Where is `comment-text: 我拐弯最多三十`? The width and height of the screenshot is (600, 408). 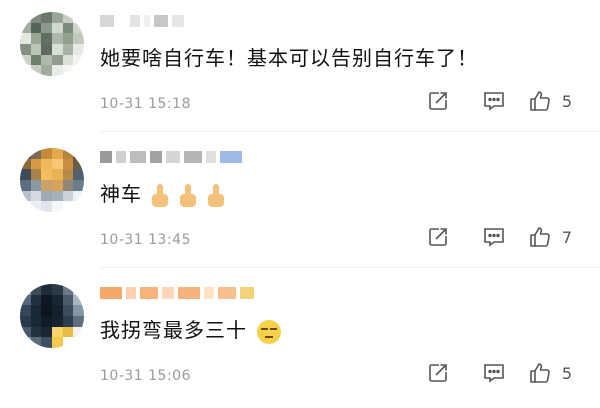 comment-text: 我拐弯最多三十 is located at coordinates (190, 330).